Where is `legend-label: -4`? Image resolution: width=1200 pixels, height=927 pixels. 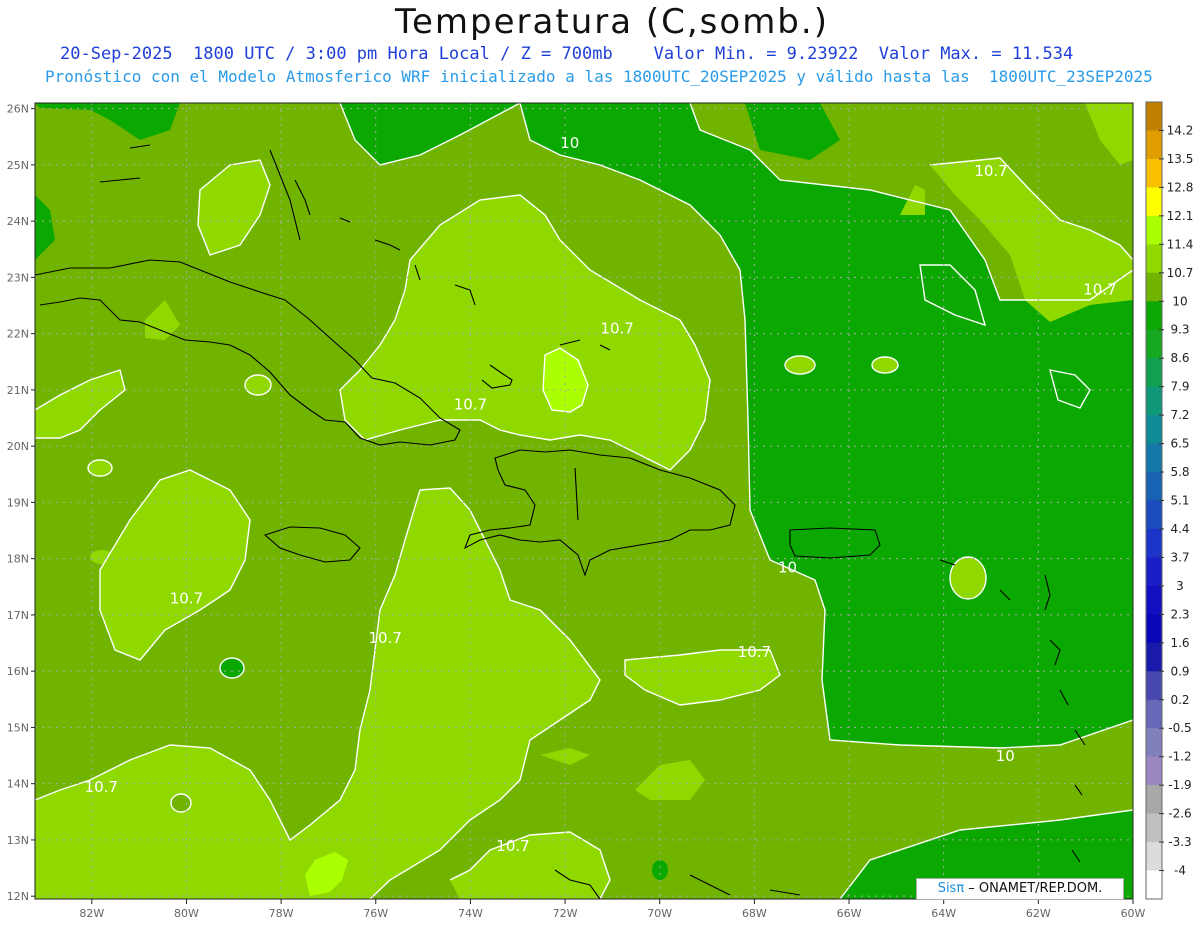
legend-label: -4 is located at coordinates (1180, 871).